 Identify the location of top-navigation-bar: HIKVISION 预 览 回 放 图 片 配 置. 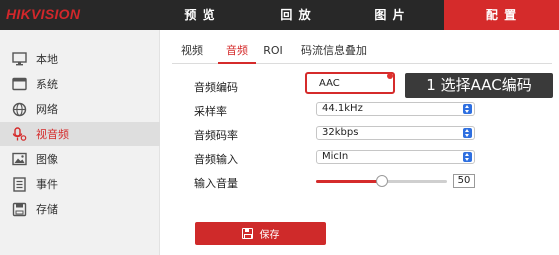
(279, 15).